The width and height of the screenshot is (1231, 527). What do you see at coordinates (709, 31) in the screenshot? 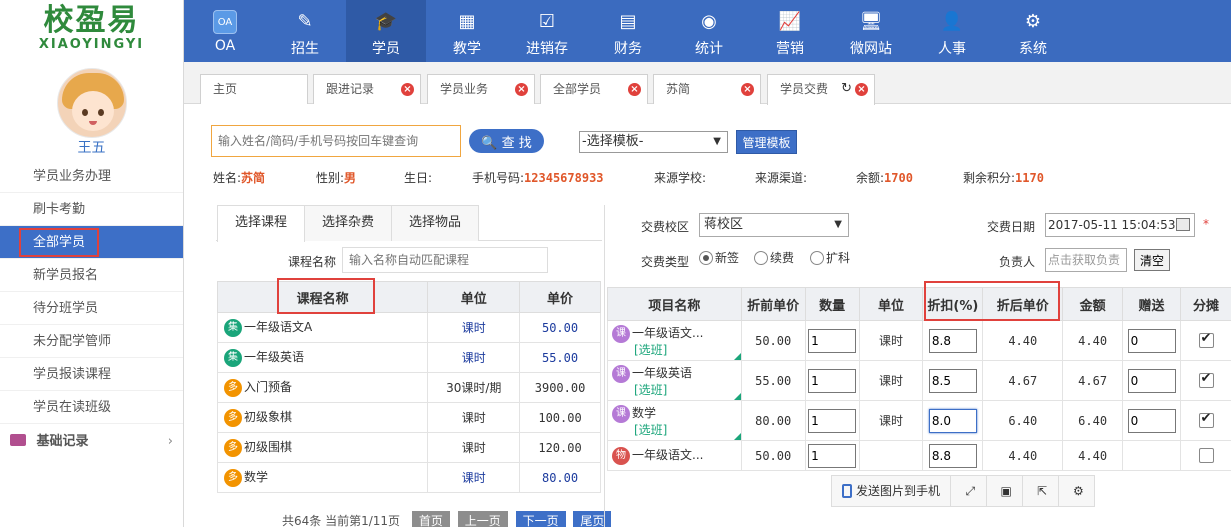
I see `nav-item-6: ◉ 统计` at bounding box center [709, 31].